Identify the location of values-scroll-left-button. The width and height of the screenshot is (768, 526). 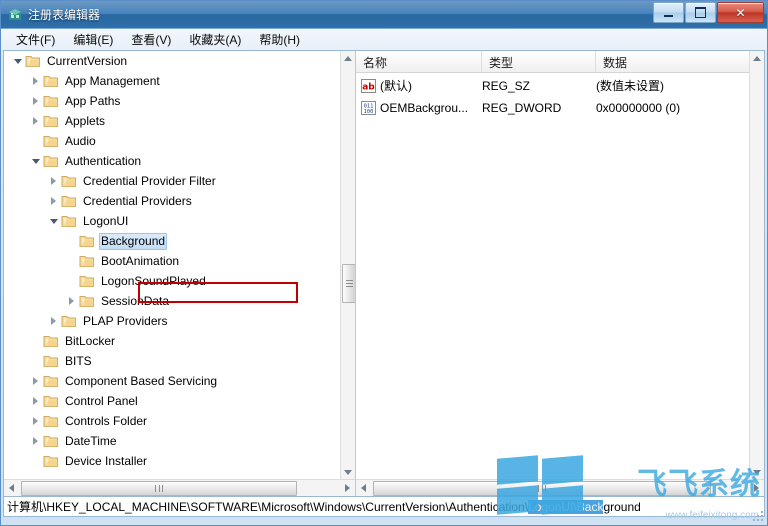
(363, 488).